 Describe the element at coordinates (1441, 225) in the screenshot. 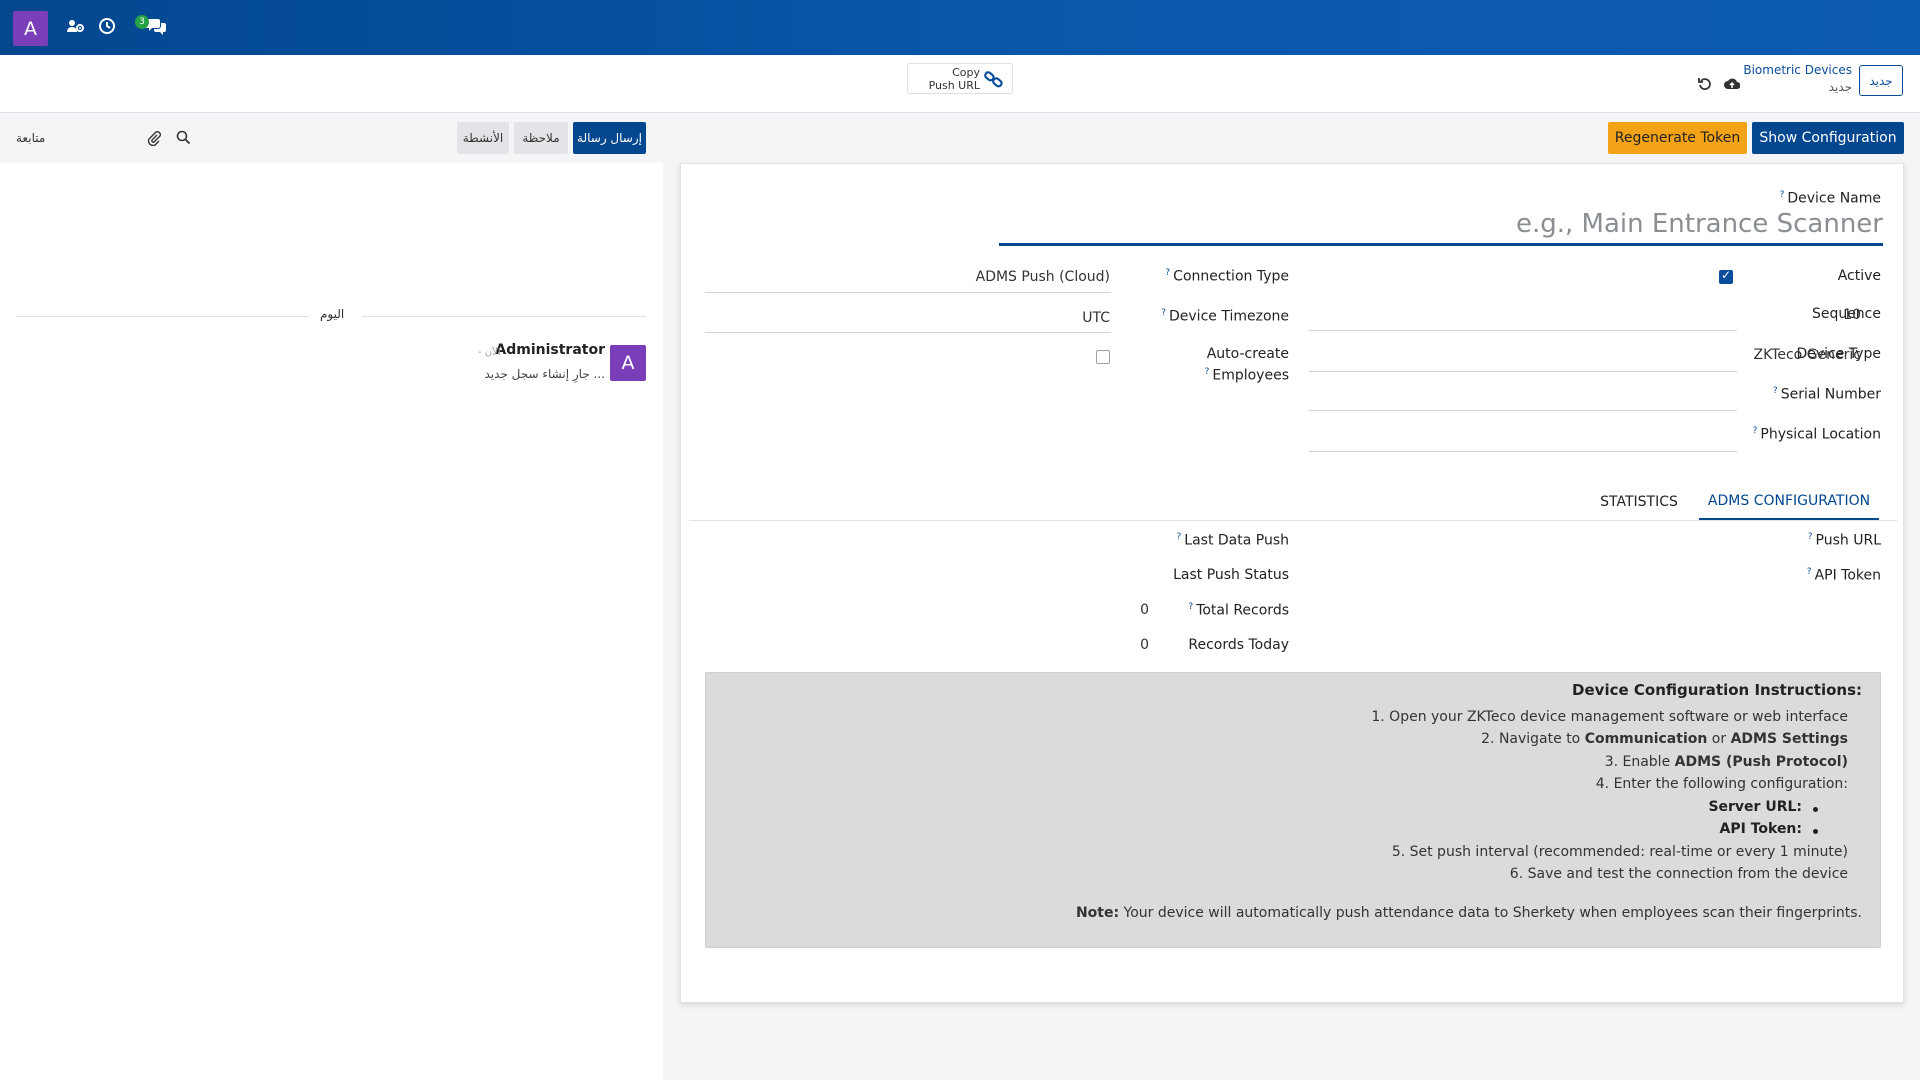

I see `device-name-input` at that location.